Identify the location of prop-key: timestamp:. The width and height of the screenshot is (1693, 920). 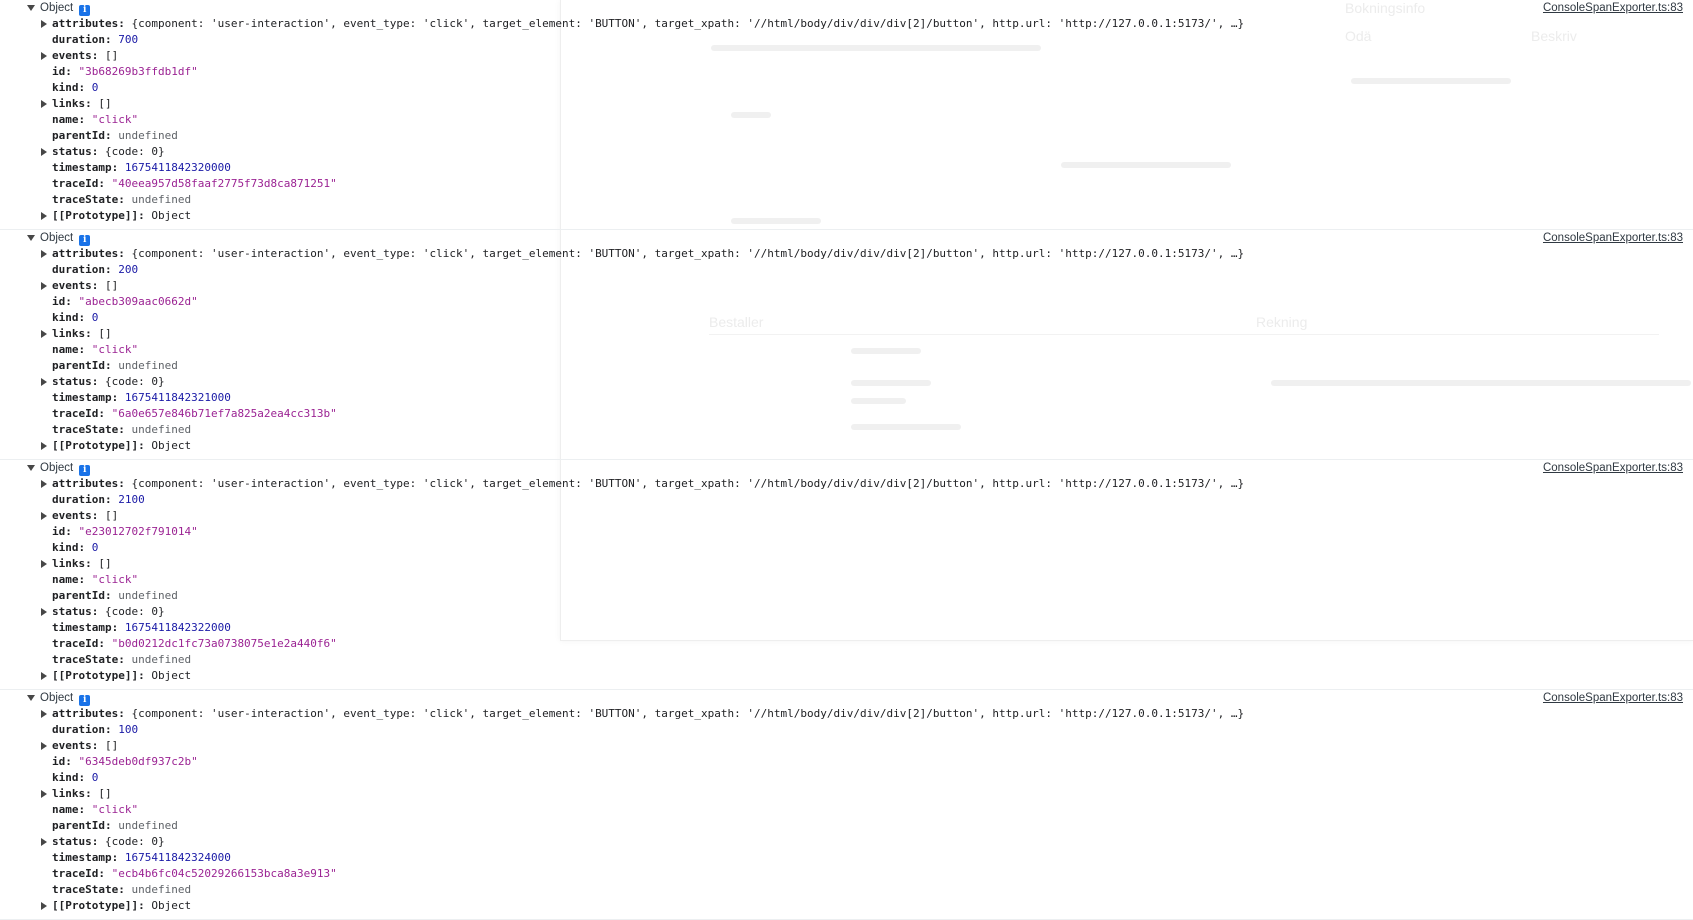
(88, 627).